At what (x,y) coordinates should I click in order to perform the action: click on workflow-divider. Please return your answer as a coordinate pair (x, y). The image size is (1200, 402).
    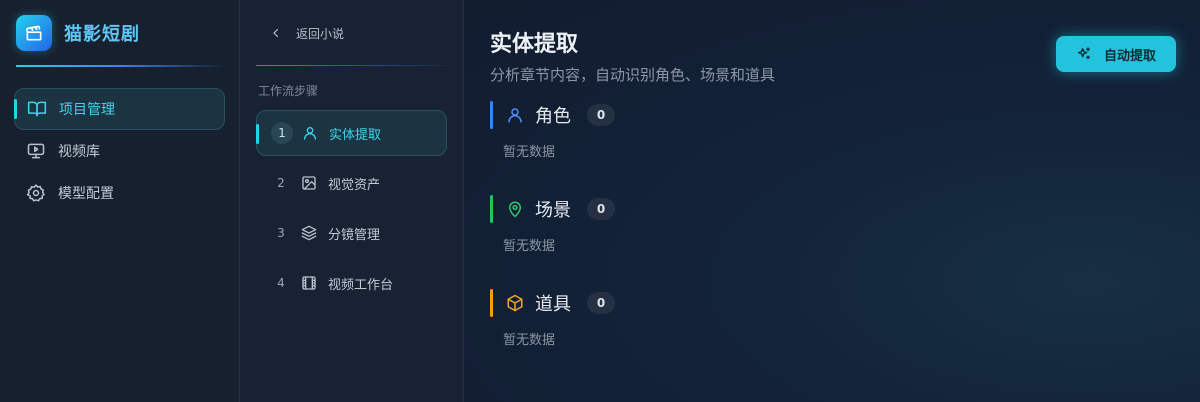
    Looking at the image, I should click on (351, 65).